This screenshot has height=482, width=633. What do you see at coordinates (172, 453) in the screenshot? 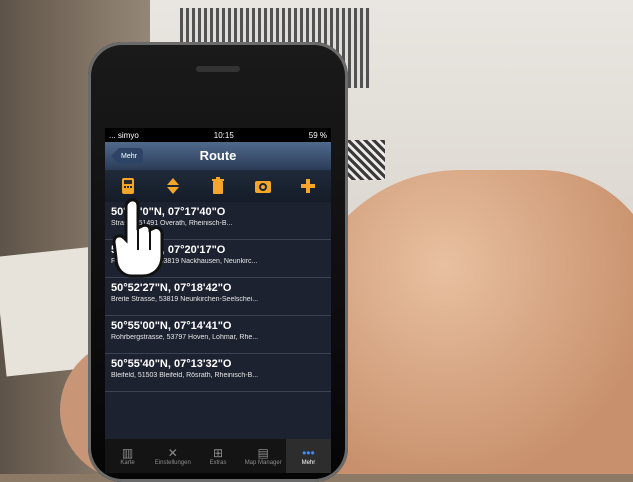
I see `tools-icon: ✕` at bounding box center [172, 453].